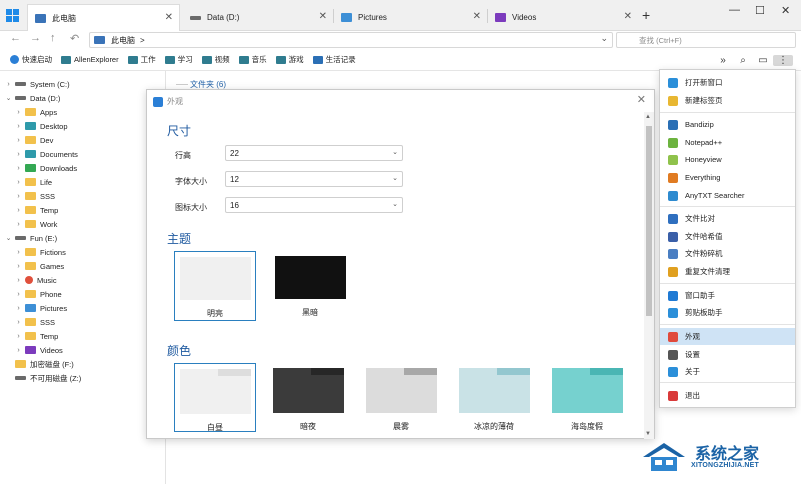 Image resolution: width=801 pixels, height=484 pixels. I want to click on color-option: 白昼, so click(215, 397).